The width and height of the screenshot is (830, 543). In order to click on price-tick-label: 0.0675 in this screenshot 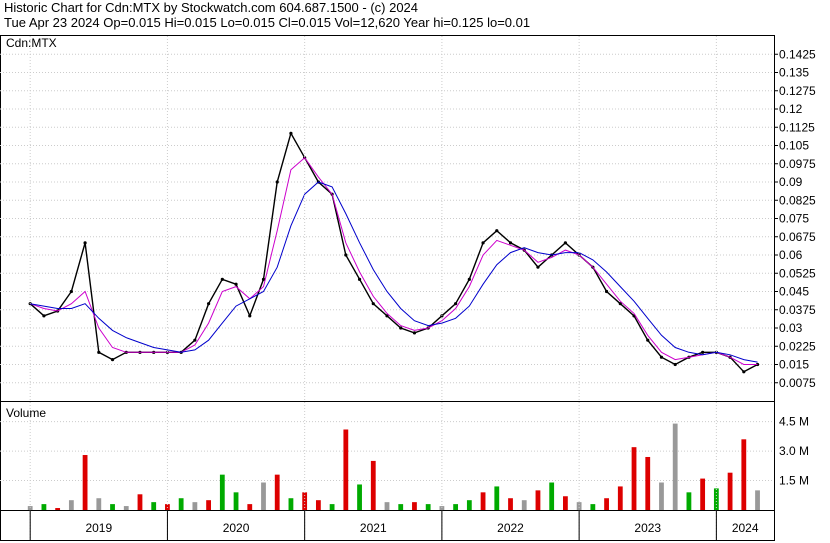, I will do `click(797, 237)`.